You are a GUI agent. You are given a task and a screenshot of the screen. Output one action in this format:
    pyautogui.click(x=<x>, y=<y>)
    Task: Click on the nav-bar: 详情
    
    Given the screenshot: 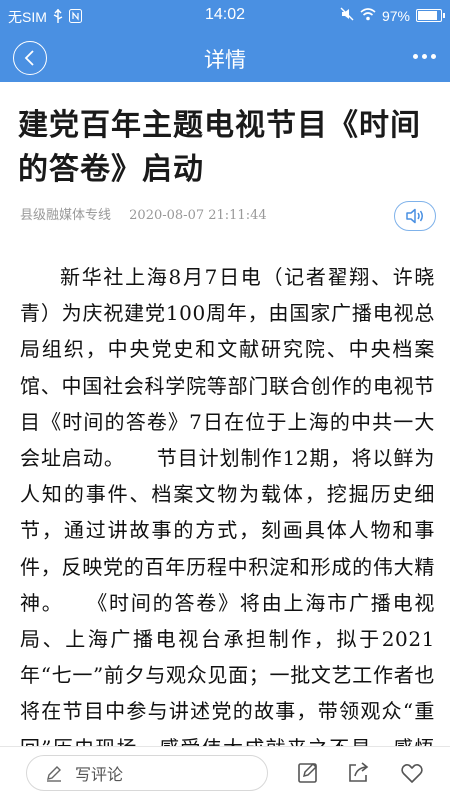 What is the action you would take?
    pyautogui.click(x=225, y=57)
    